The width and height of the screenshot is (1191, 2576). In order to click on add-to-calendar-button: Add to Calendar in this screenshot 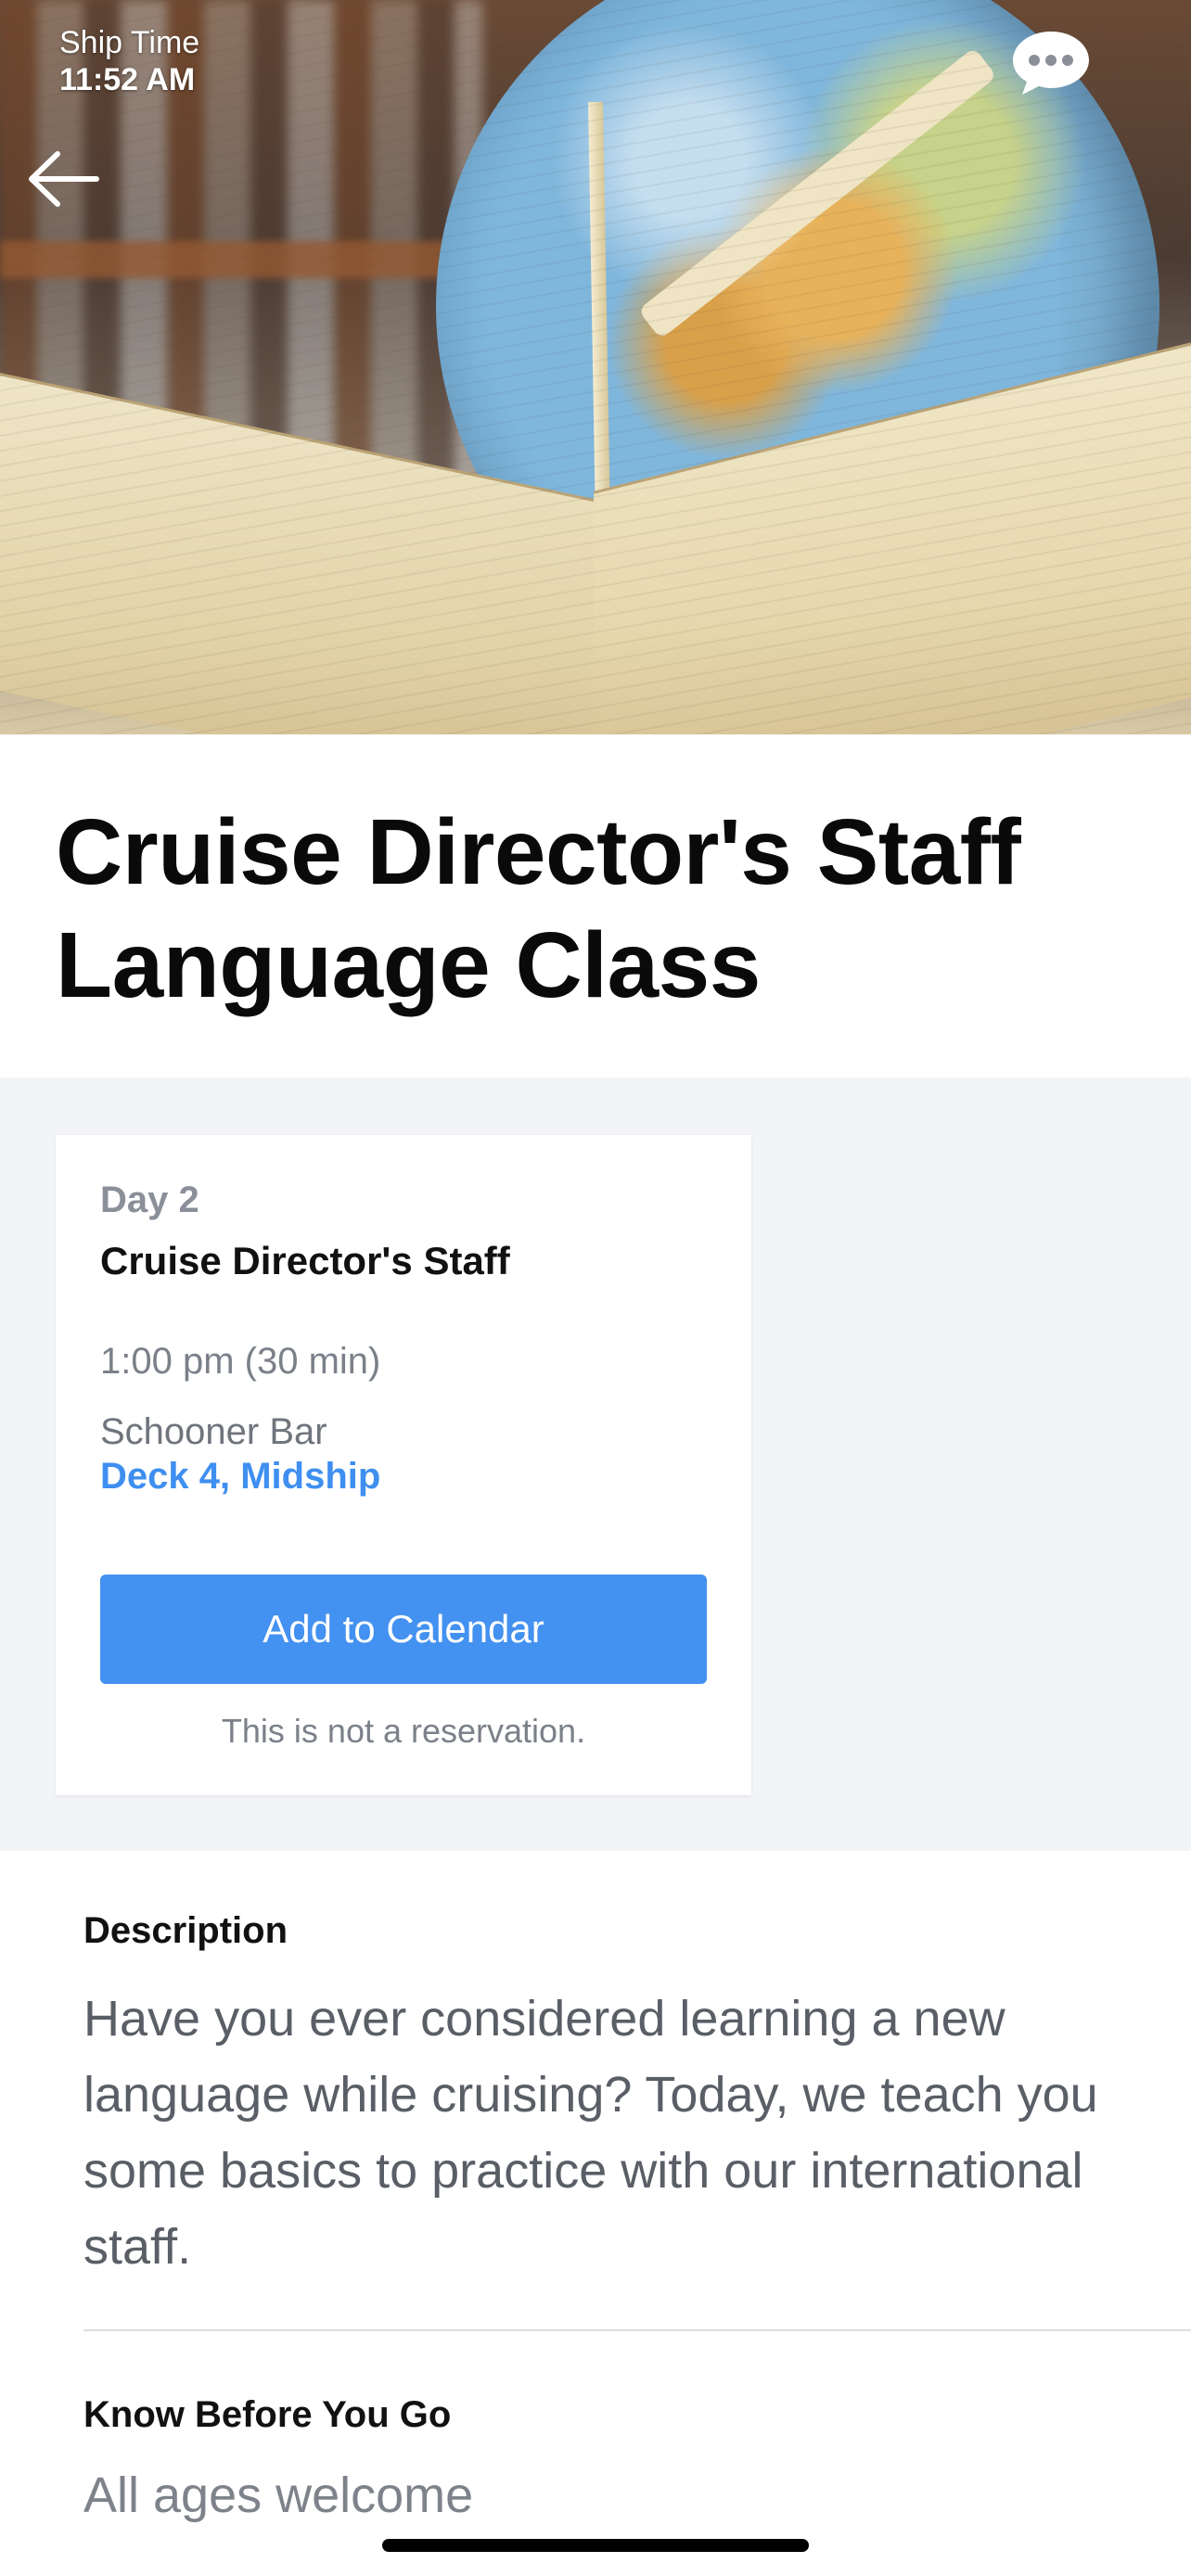, I will do `click(403, 1629)`.